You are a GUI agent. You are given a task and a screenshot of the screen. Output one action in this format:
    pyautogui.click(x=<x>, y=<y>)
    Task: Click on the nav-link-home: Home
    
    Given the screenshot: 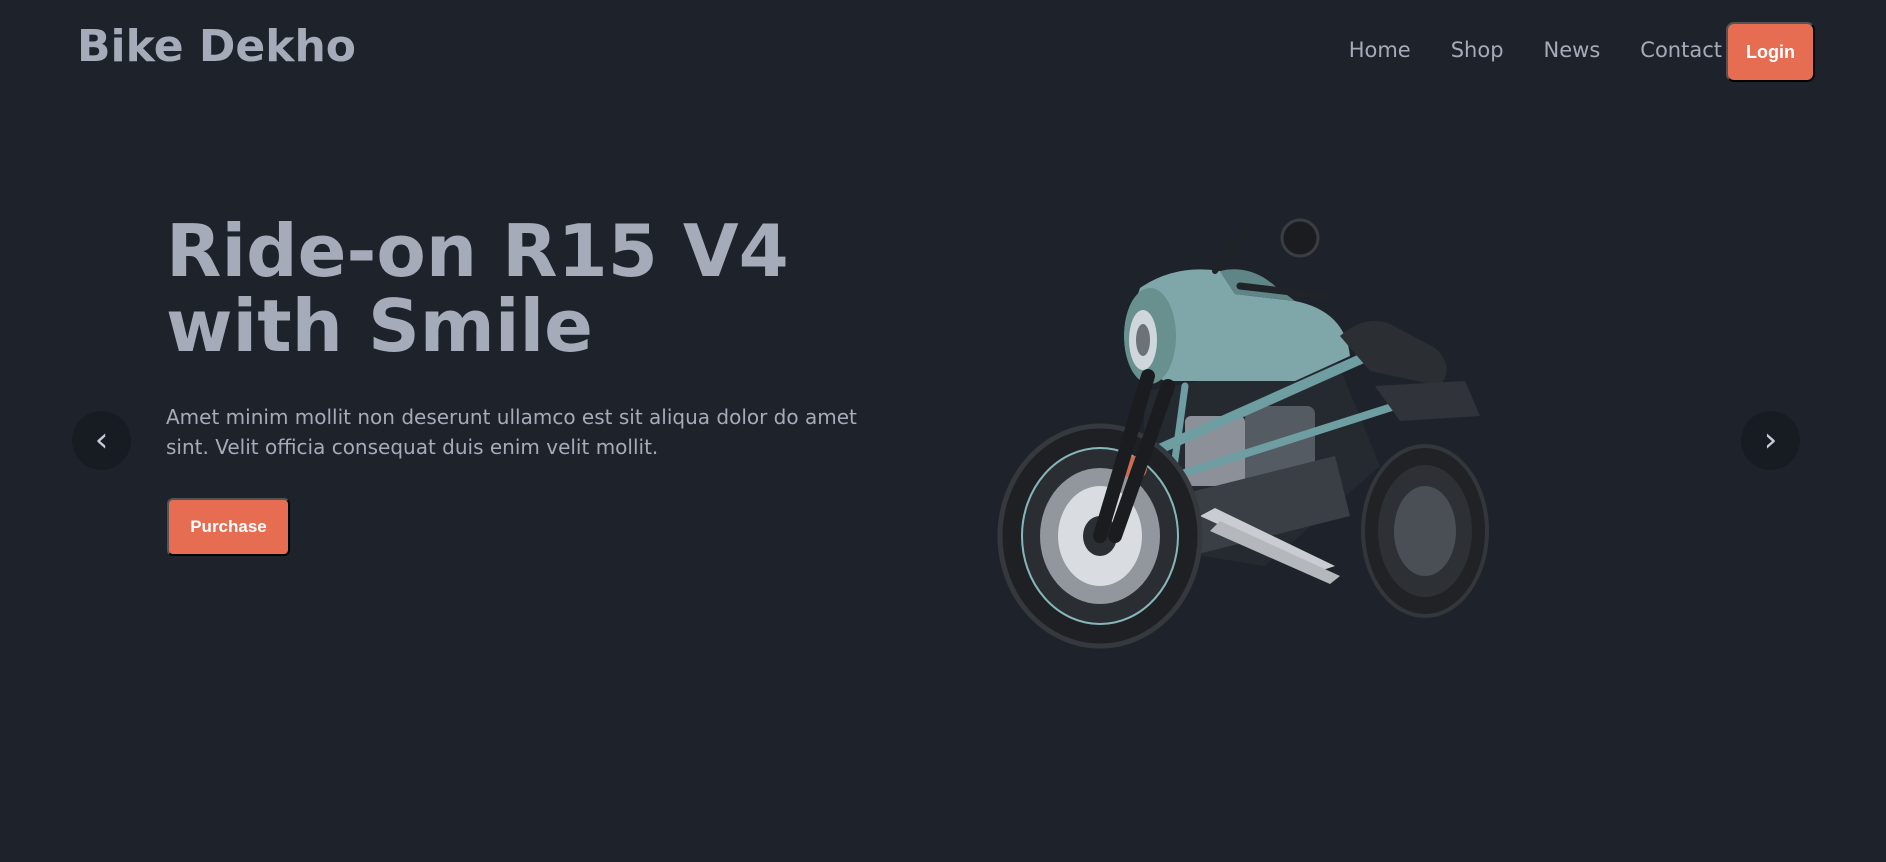 What is the action you would take?
    pyautogui.click(x=1380, y=50)
    